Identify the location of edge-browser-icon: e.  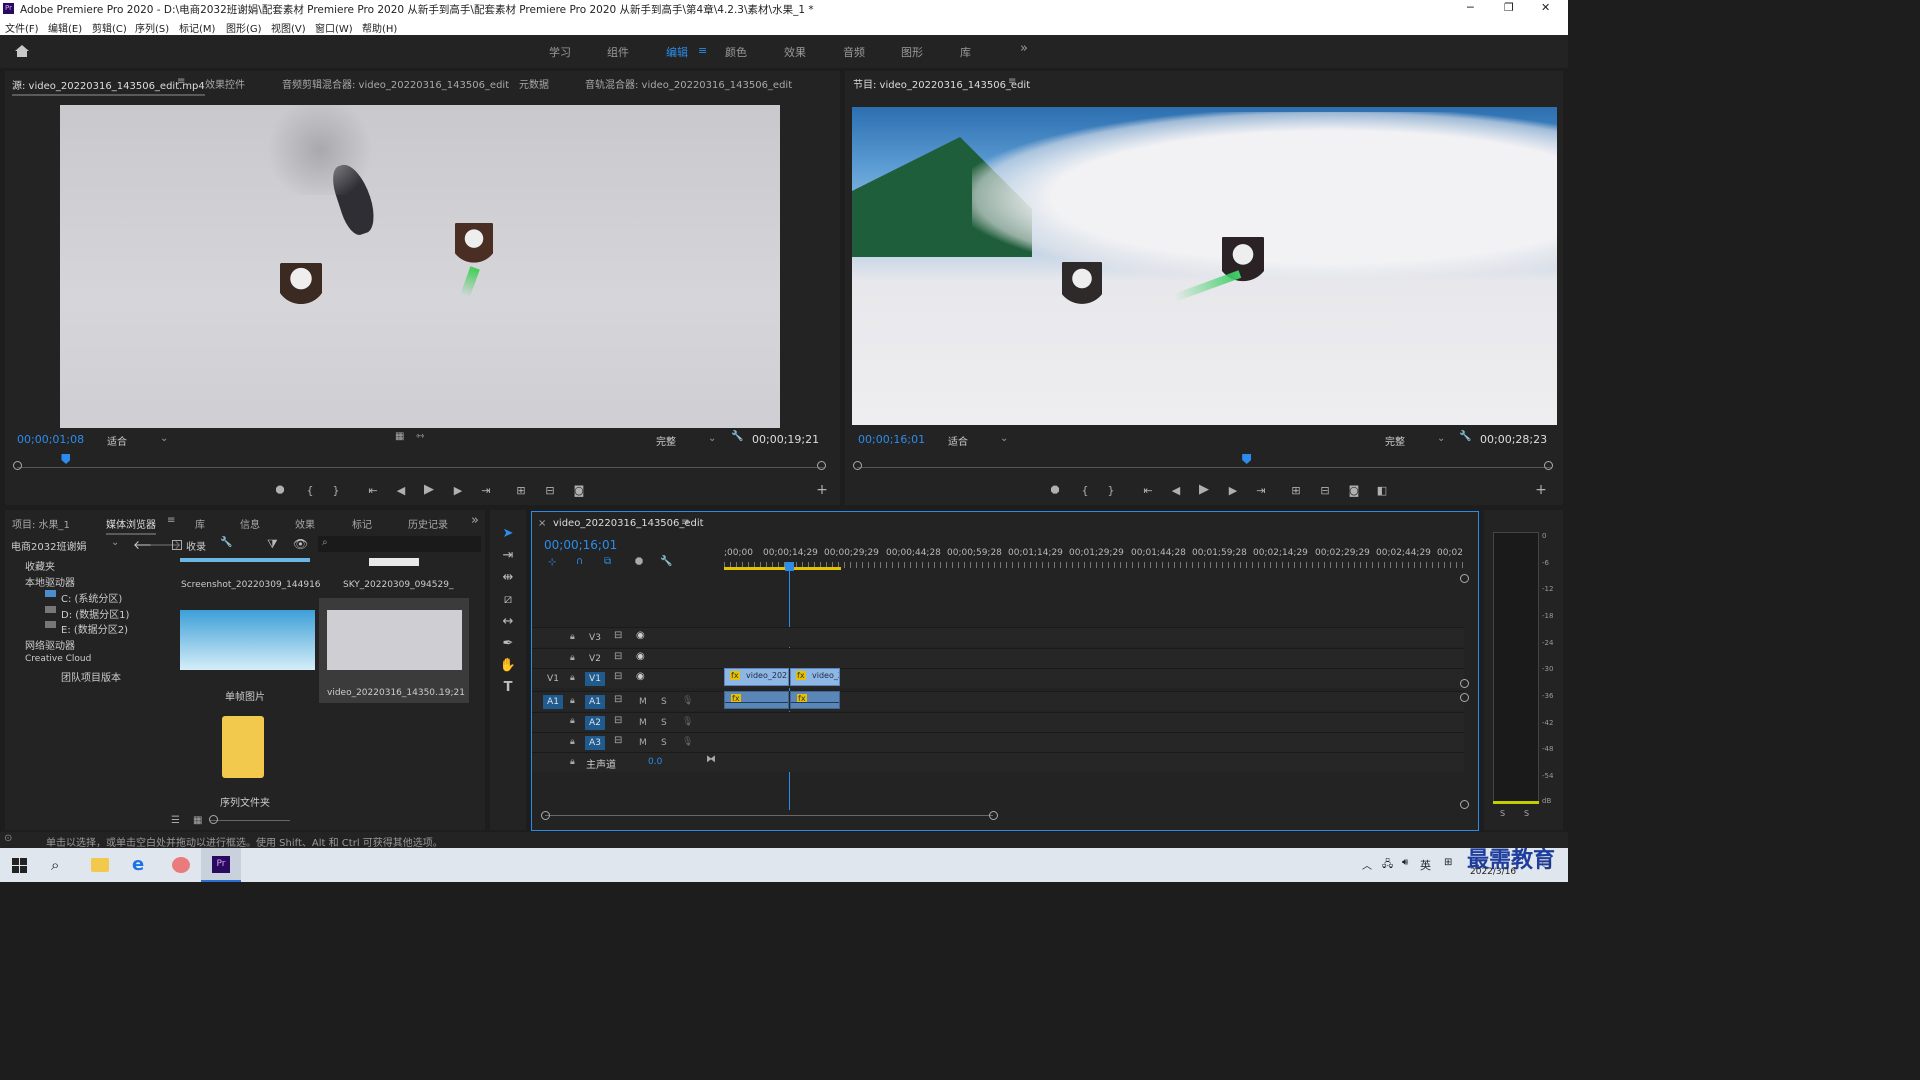
(138, 864).